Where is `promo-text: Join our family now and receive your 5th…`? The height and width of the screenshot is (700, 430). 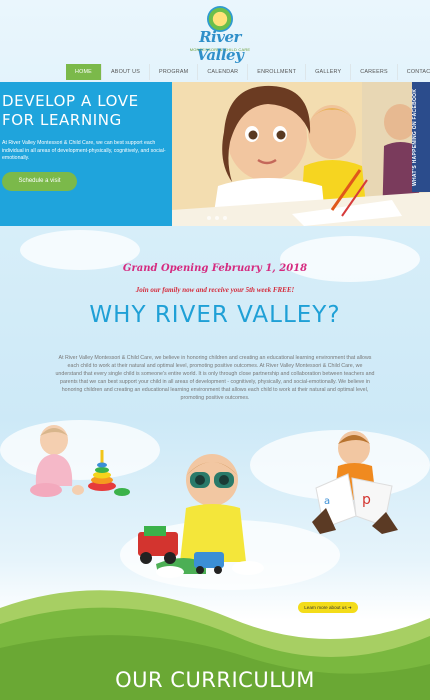 promo-text: Join our family now and receive your 5th… is located at coordinates (215, 290).